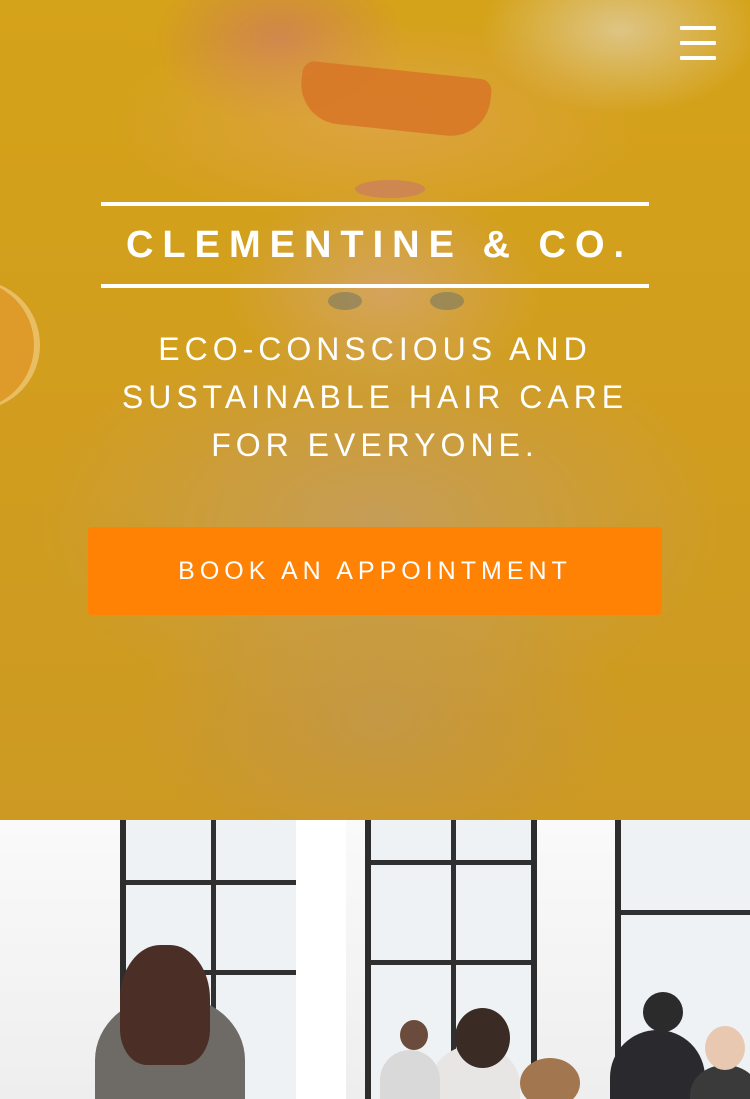 The width and height of the screenshot is (750, 1099). What do you see at coordinates (375, 445) in the screenshot?
I see `tagline-line-3: FOR EVERYONE.` at bounding box center [375, 445].